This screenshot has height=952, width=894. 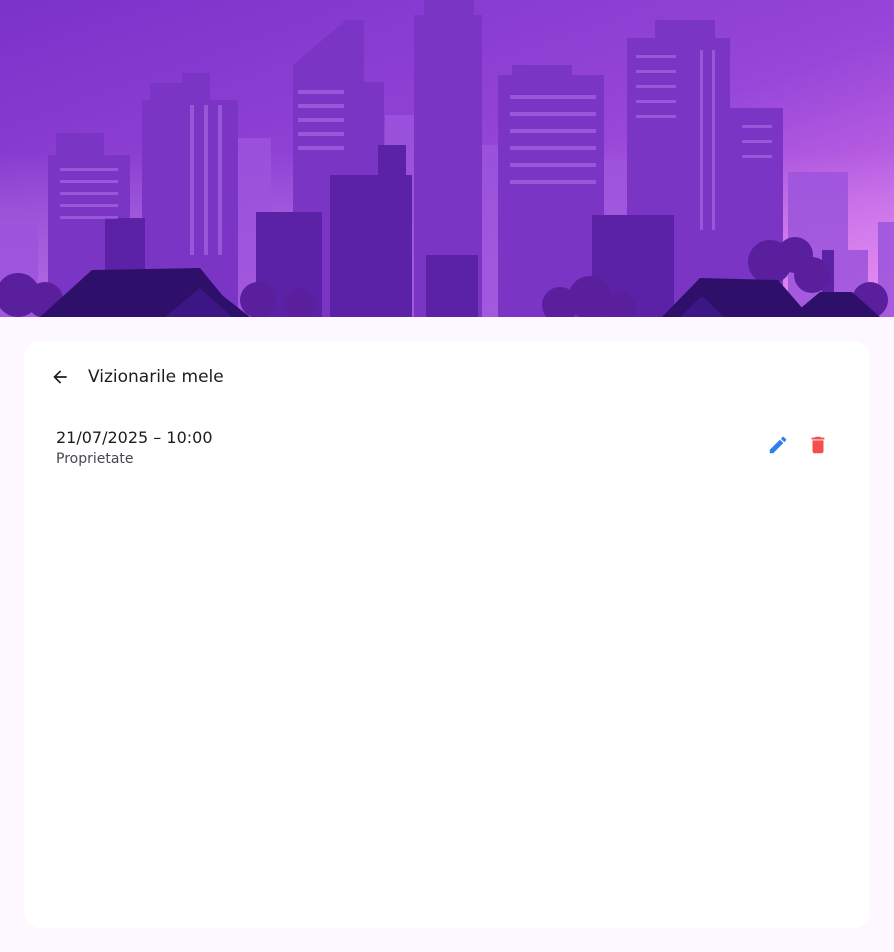 I want to click on arrow-back-icon, so click(x=60, y=377).